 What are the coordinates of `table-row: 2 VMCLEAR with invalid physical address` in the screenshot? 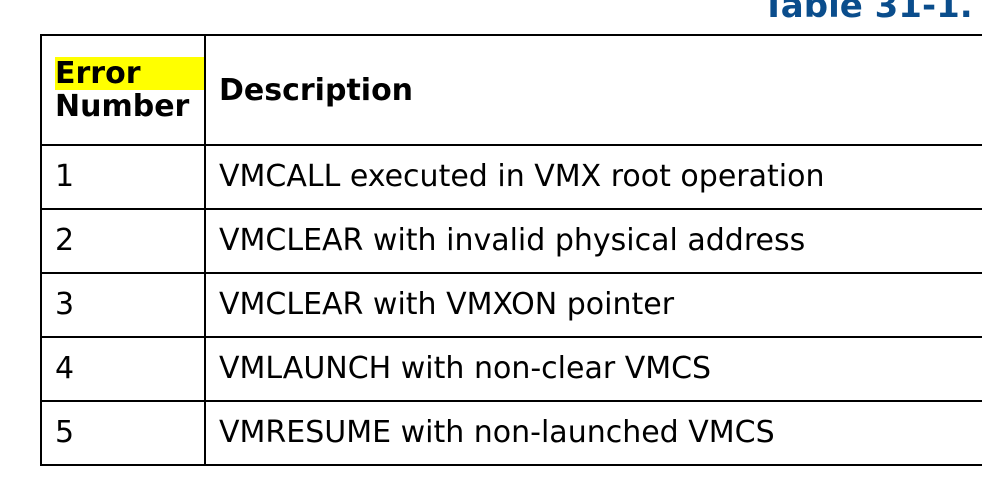 It's located at (511, 241).